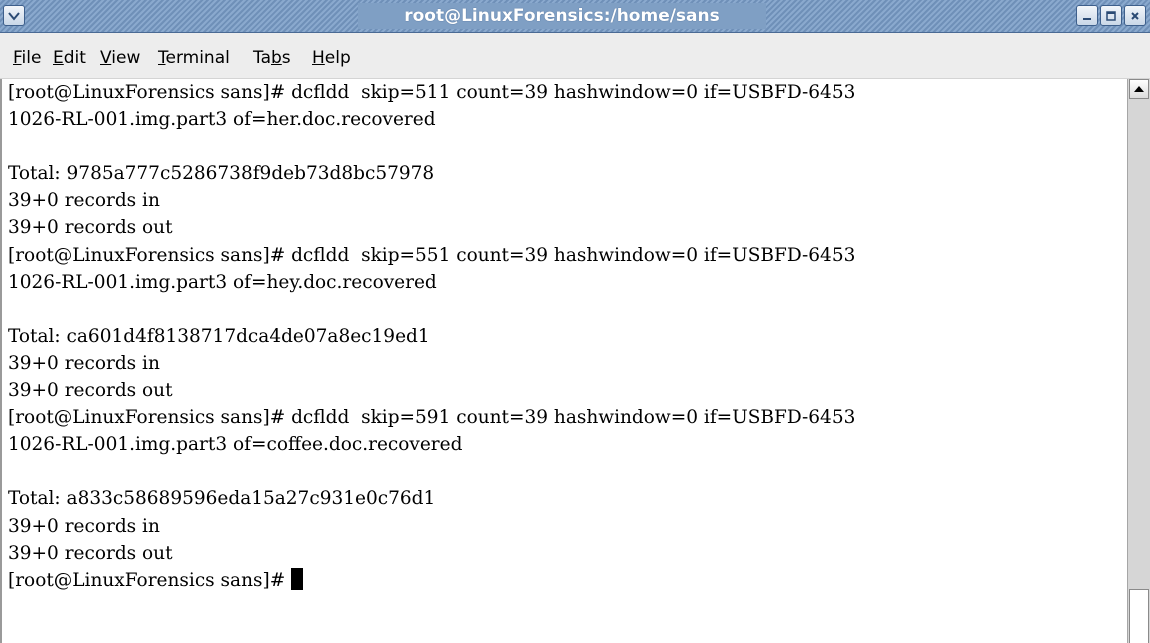  I want to click on window-menu-button, so click(14, 15).